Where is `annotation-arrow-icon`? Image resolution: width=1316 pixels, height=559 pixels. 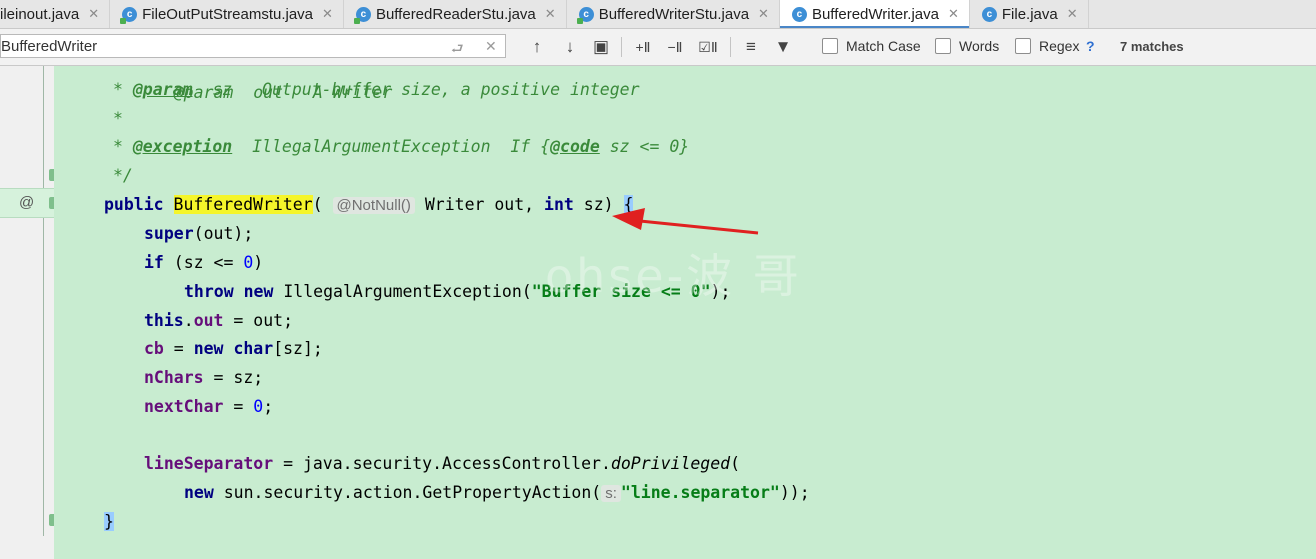
annotation-arrow-icon is located at coordinates (685, 221).